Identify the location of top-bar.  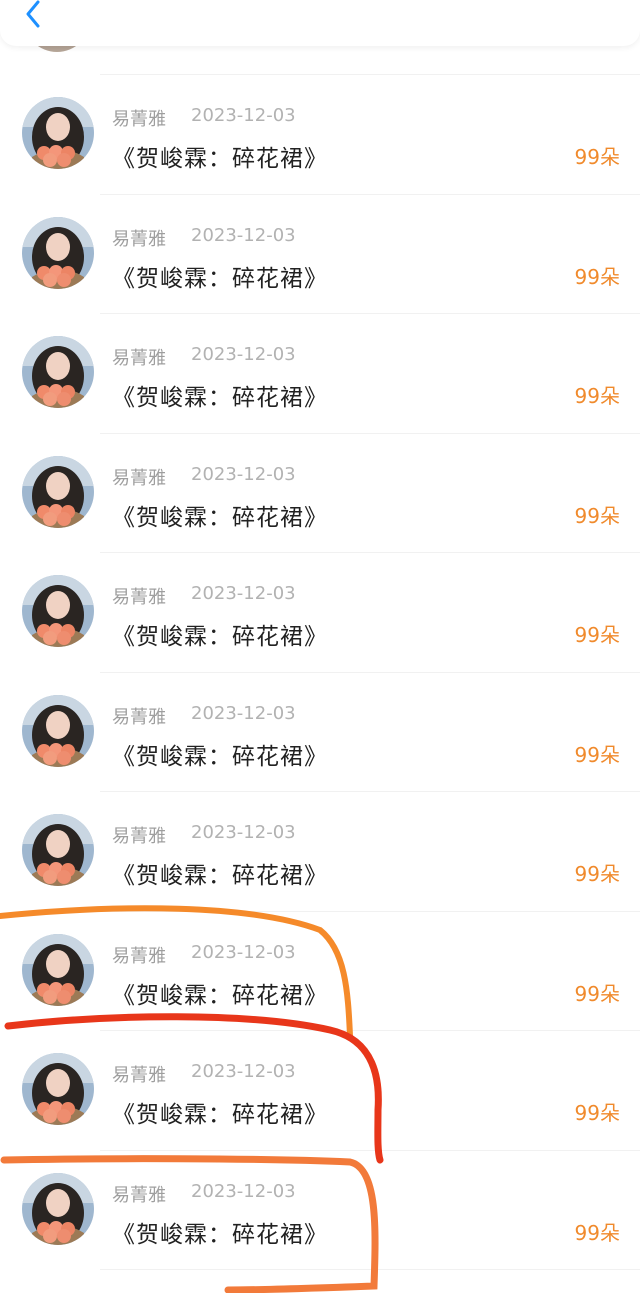
(320, 23).